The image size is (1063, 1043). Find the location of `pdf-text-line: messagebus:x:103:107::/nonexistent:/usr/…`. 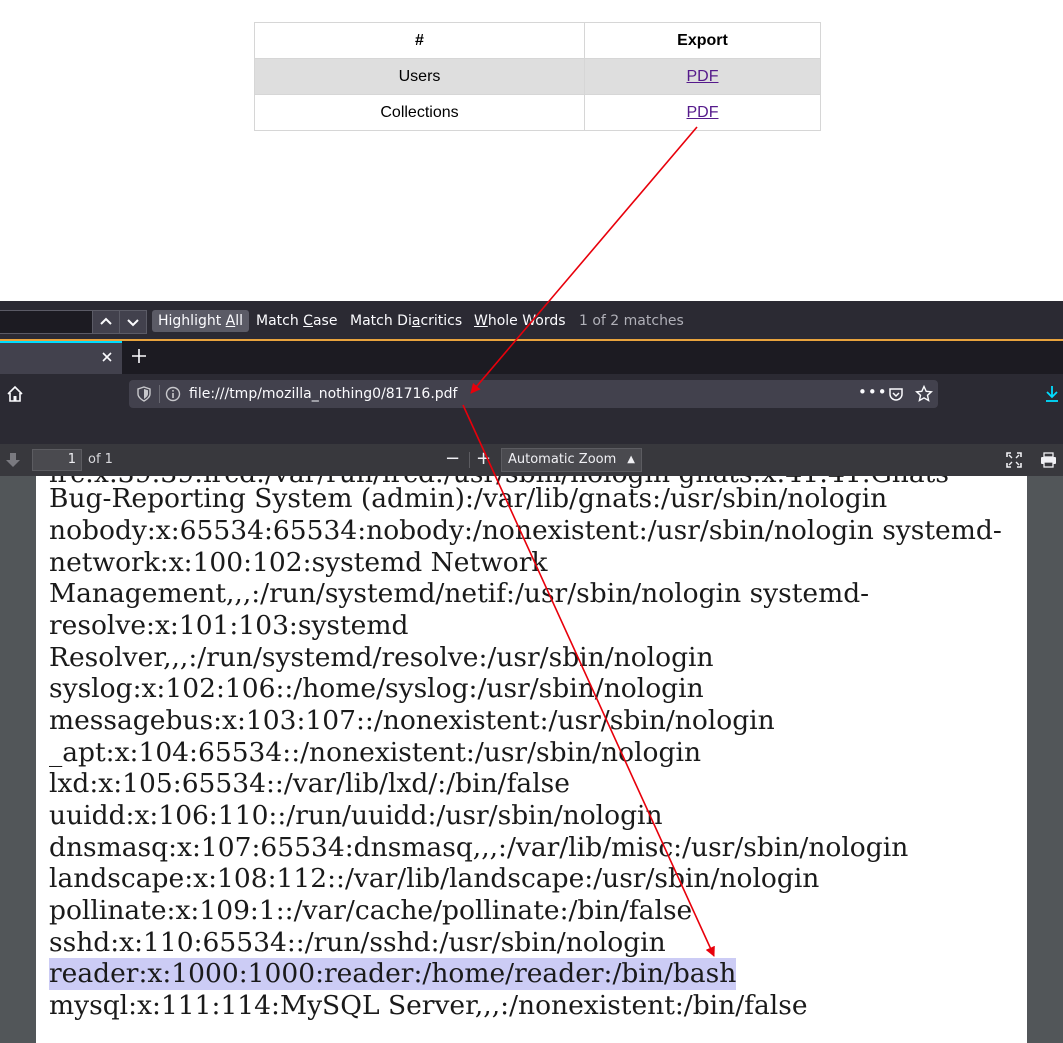

pdf-text-line: messagebus:x:103:107::/nonexistent:/usr/… is located at coordinates (412, 720).